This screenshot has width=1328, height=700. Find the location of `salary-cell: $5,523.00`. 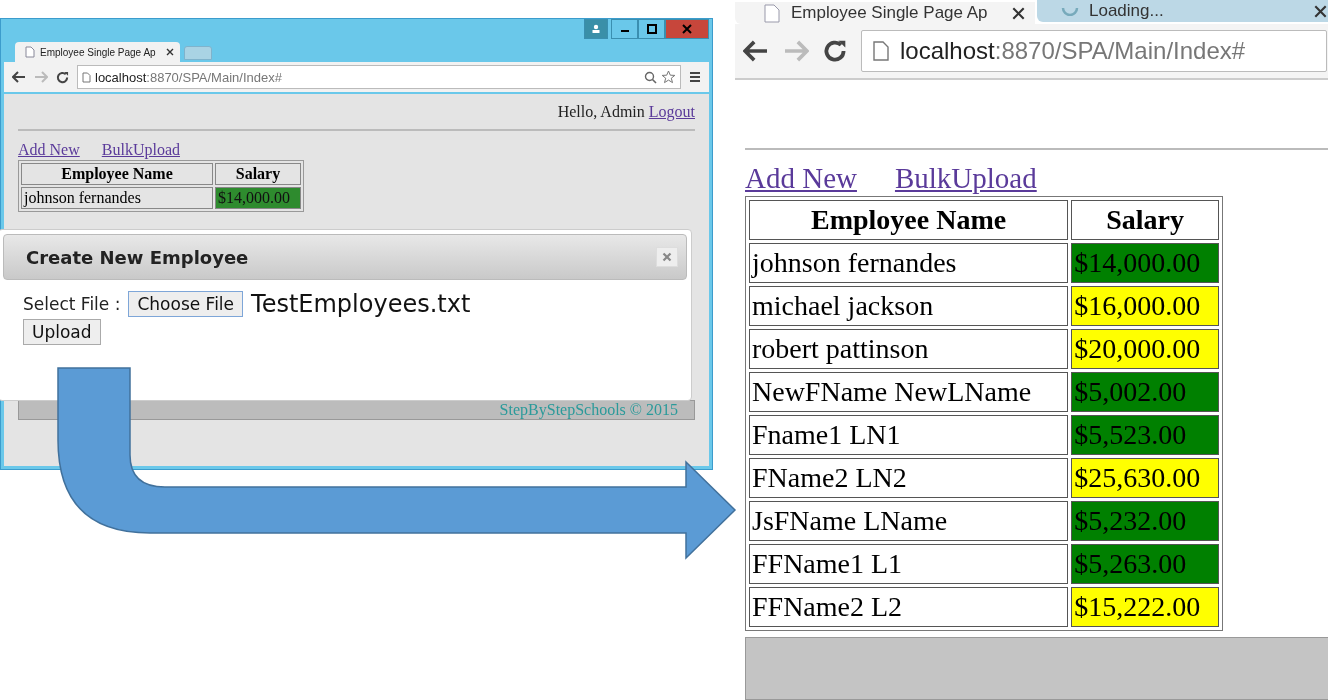

salary-cell: $5,523.00 is located at coordinates (1145, 435).